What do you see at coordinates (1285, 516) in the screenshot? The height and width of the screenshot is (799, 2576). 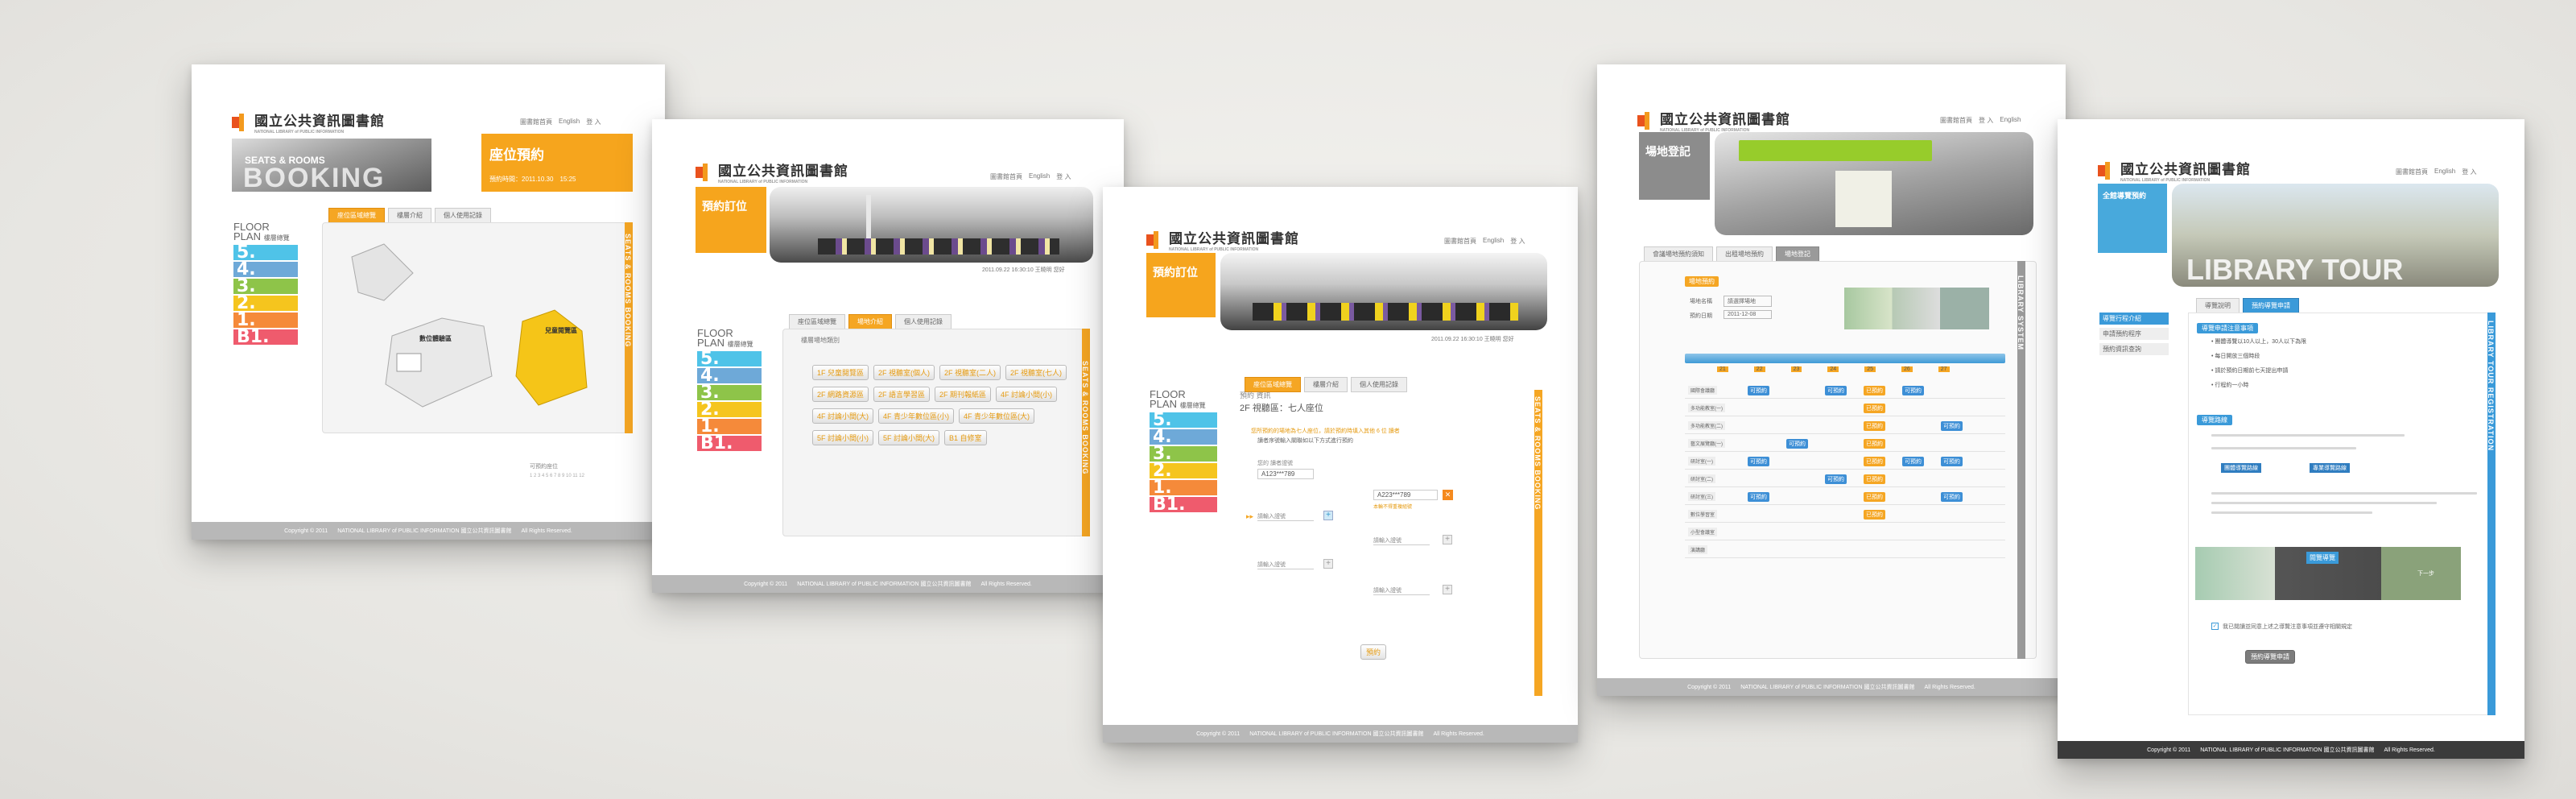 I see `member-input-1: 請輸入證號` at bounding box center [1285, 516].